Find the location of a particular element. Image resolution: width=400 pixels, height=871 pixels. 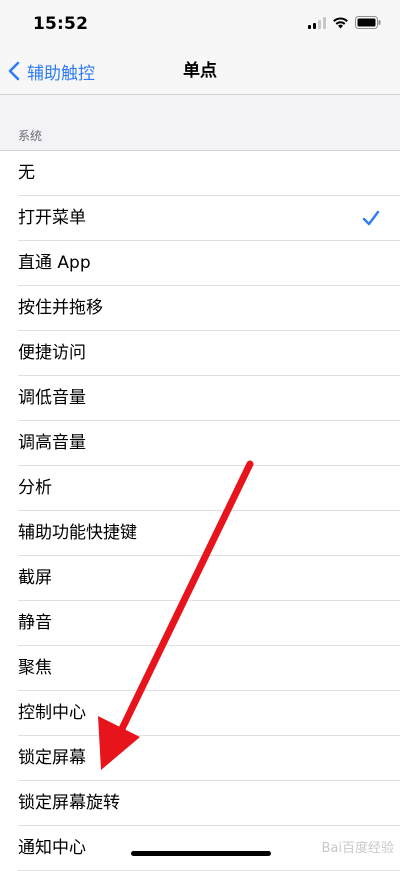

chevron-left-icon is located at coordinates (14, 71).